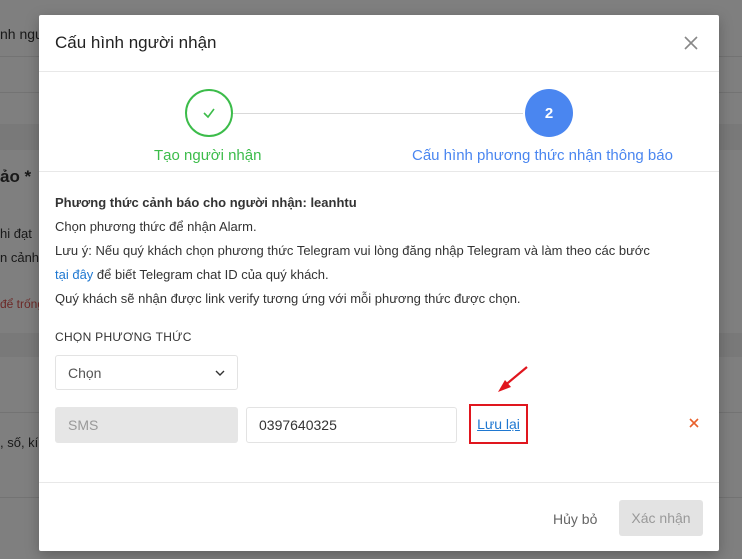 This screenshot has width=742, height=559. I want to click on step-1-label: Tạo người nhận, so click(208, 155).